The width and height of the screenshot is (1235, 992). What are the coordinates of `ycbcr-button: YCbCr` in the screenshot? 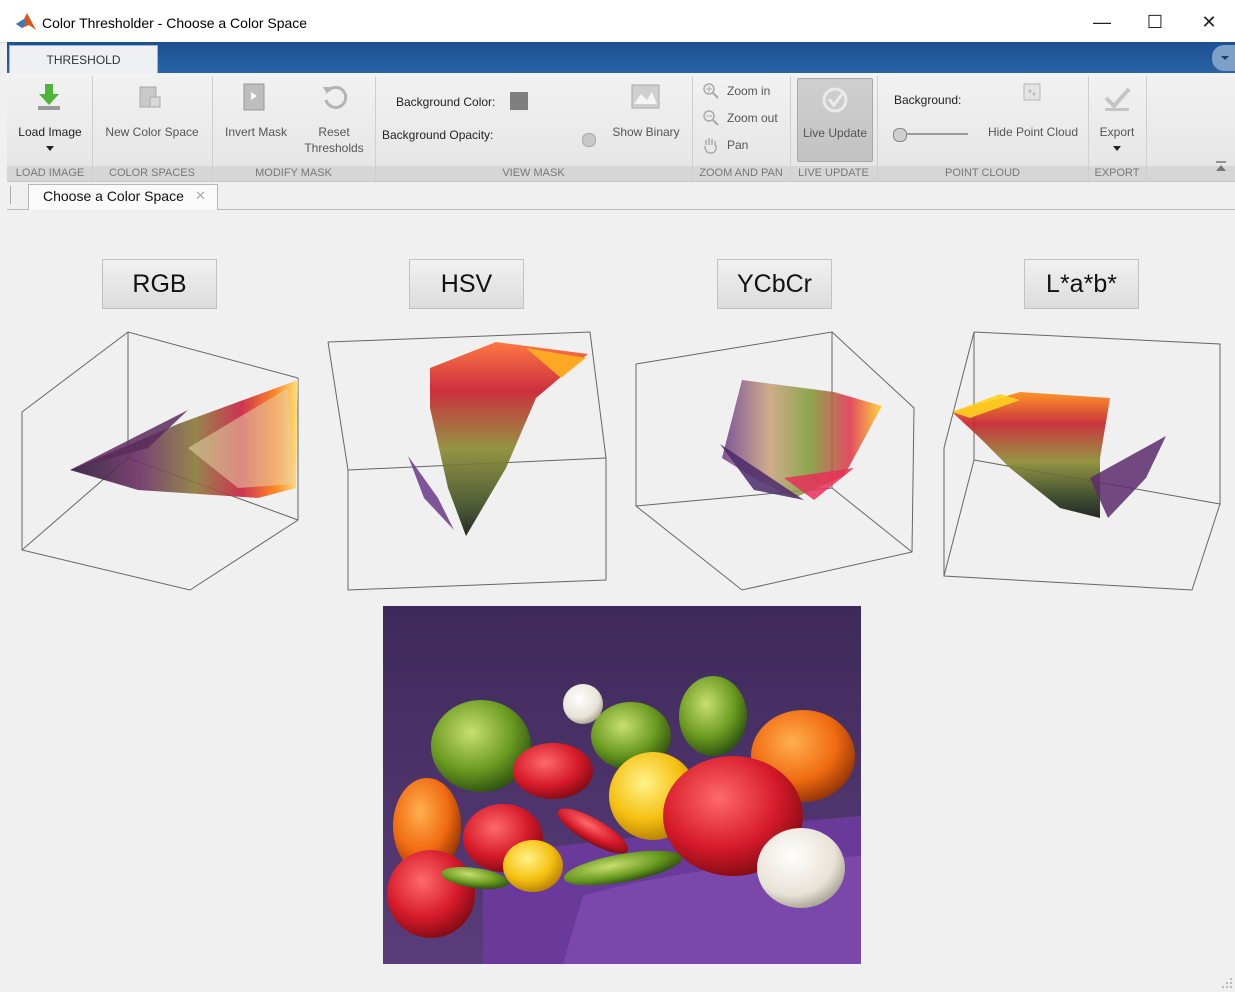 It's located at (774, 284).